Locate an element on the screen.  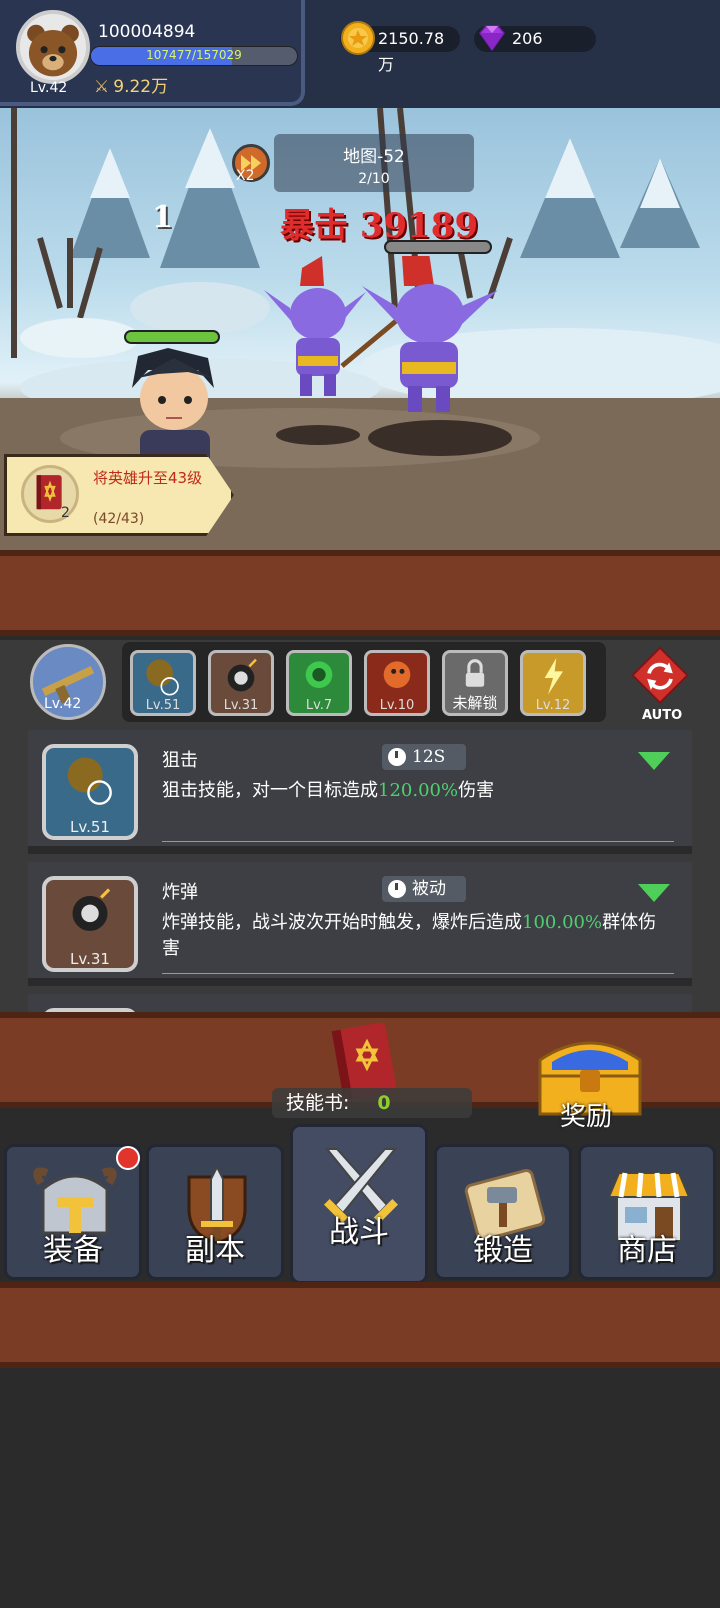
gem-counter: 206 is located at coordinates (535, 38).